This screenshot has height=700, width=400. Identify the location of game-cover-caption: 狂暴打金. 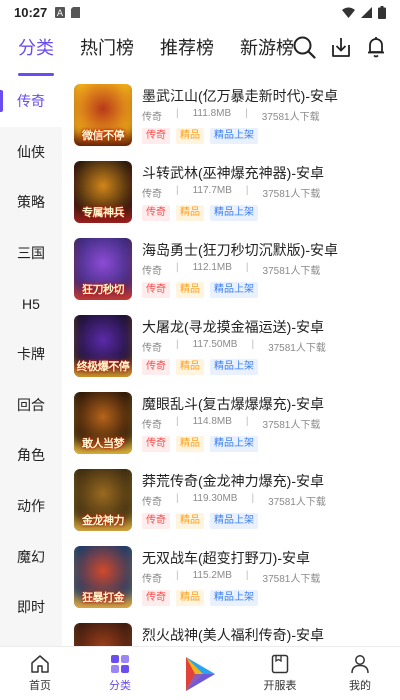
(103, 598).